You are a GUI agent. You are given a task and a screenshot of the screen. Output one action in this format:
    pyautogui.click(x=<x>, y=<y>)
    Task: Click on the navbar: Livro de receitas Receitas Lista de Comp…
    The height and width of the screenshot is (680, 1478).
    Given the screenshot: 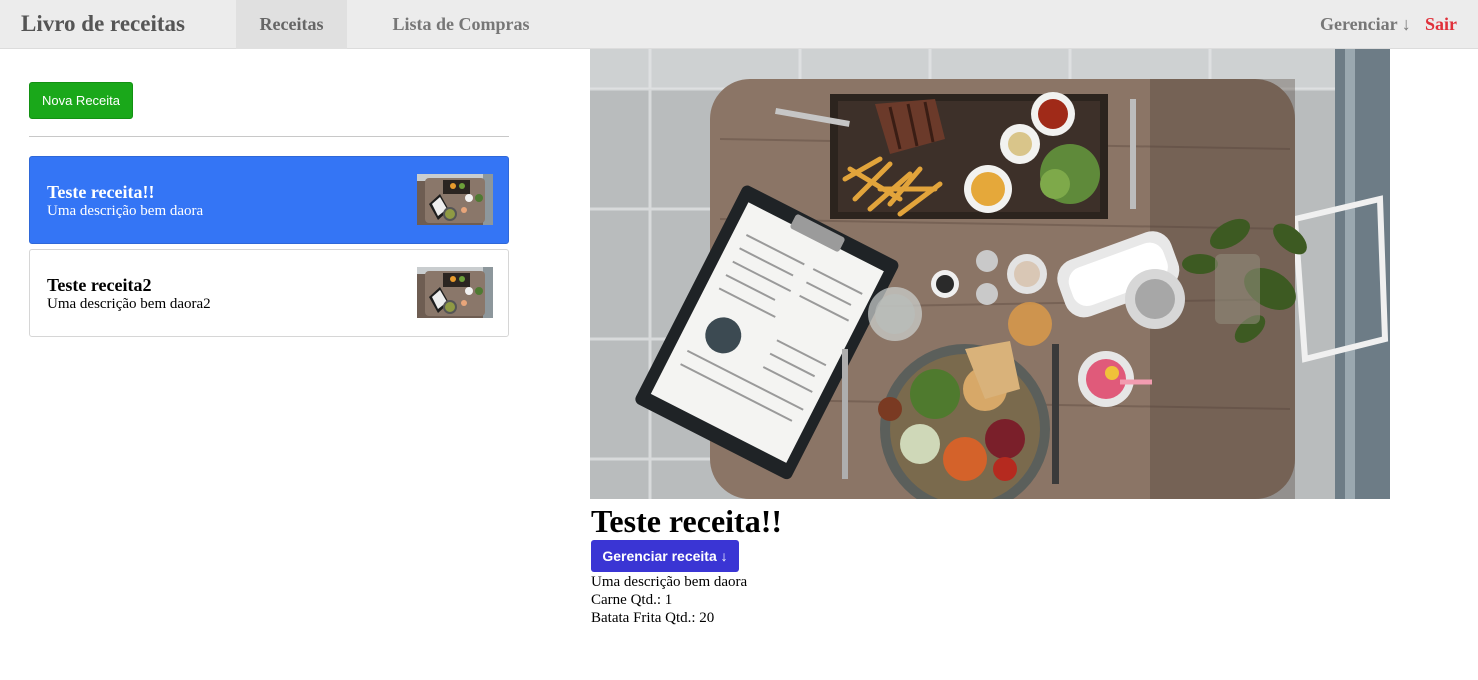 What is the action you would take?
    pyautogui.click(x=739, y=24)
    